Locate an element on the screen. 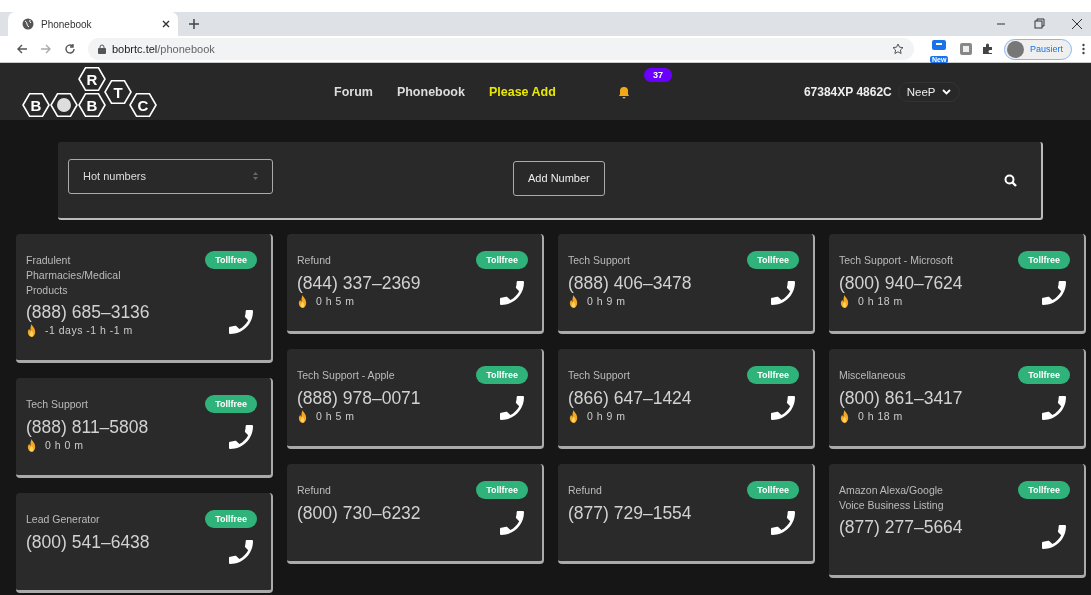  lock-icon is located at coordinates (102, 49).